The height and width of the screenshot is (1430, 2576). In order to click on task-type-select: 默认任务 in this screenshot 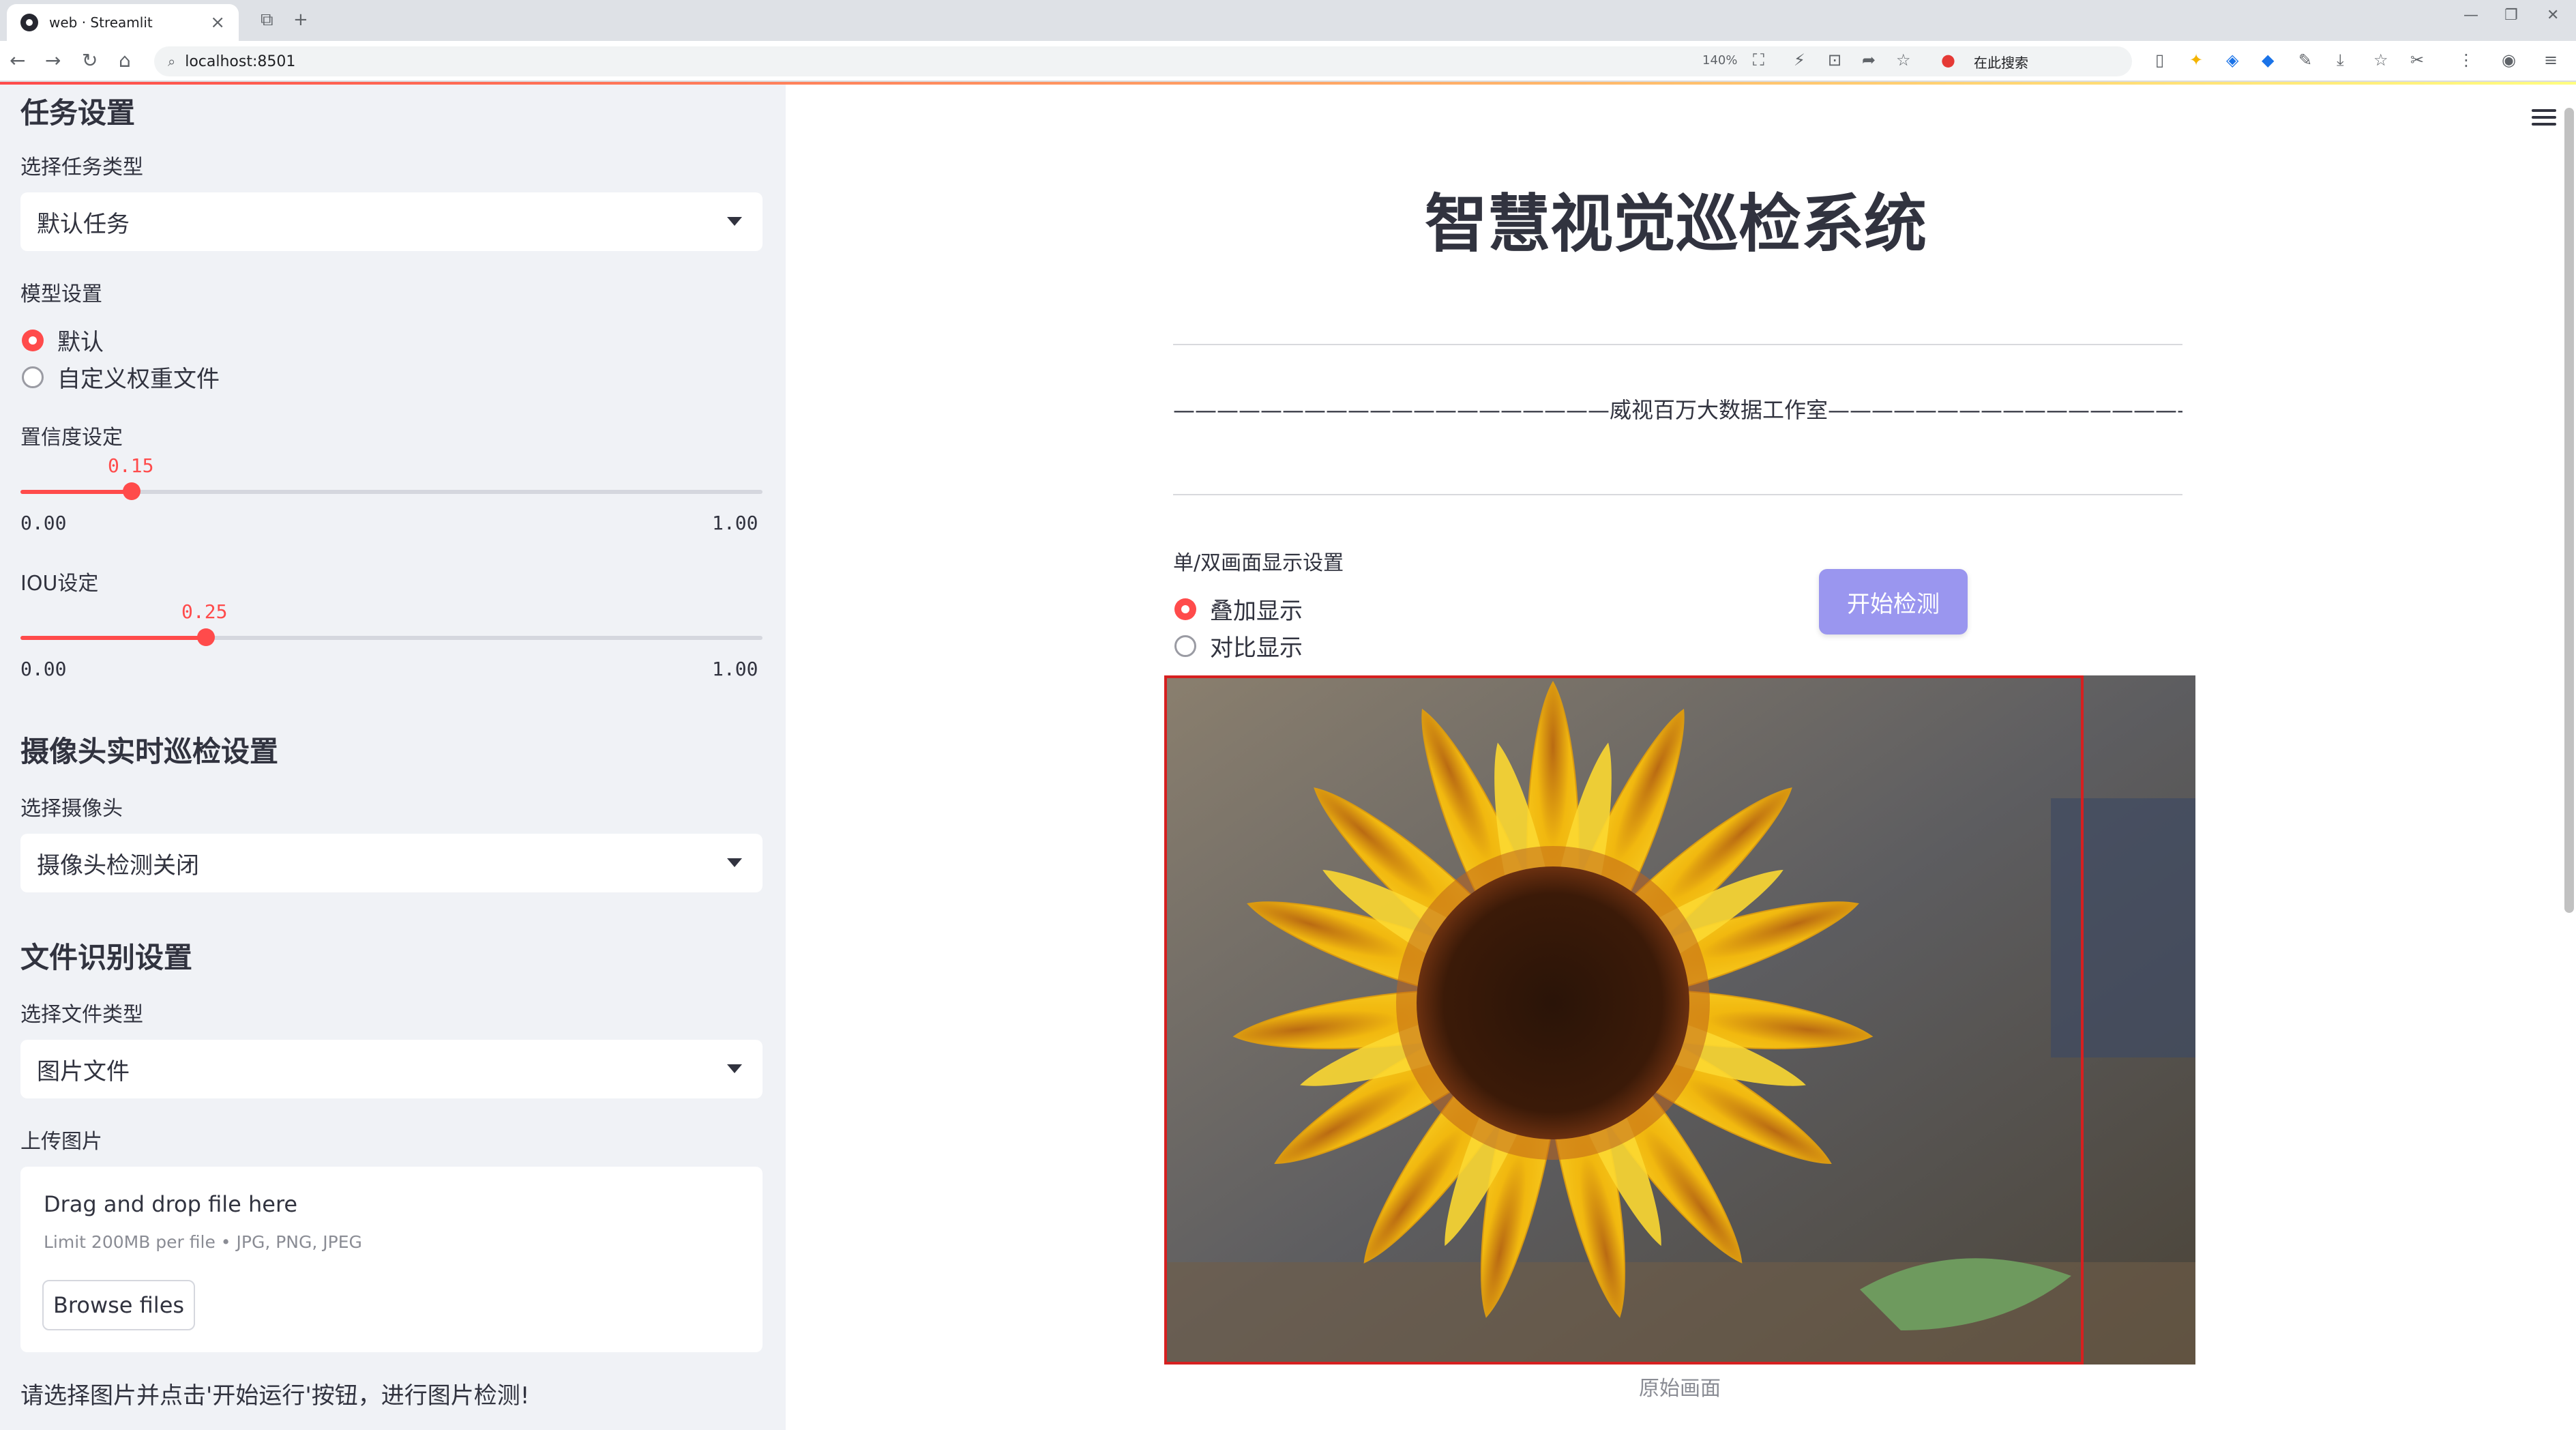, I will do `click(391, 221)`.